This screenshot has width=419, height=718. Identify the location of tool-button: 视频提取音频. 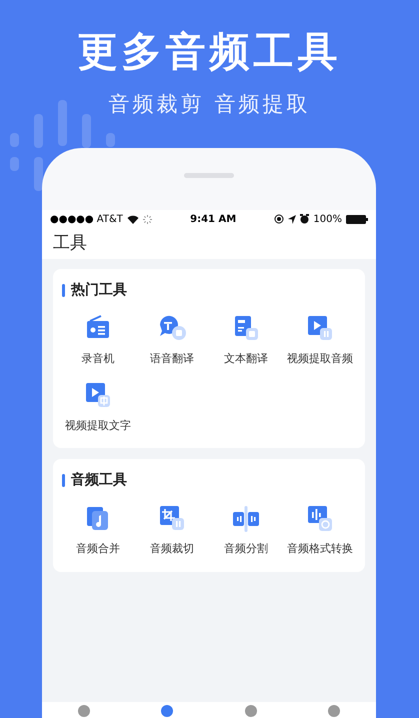
(320, 340).